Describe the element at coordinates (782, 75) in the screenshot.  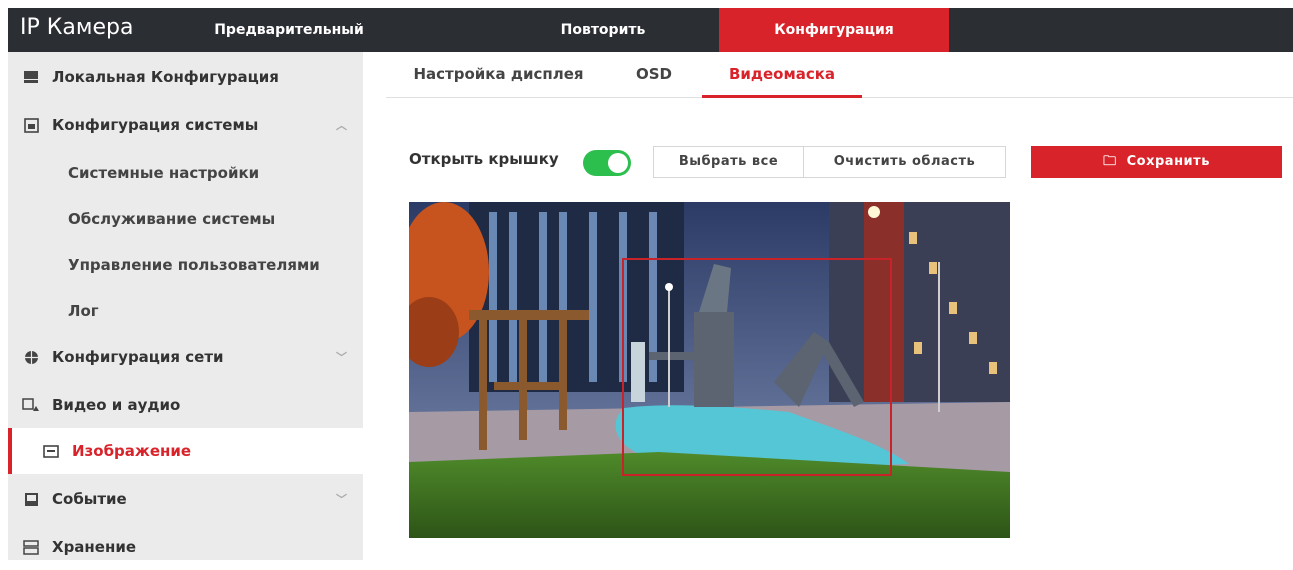
I see `tab-video-mask: Видеомаска` at that location.